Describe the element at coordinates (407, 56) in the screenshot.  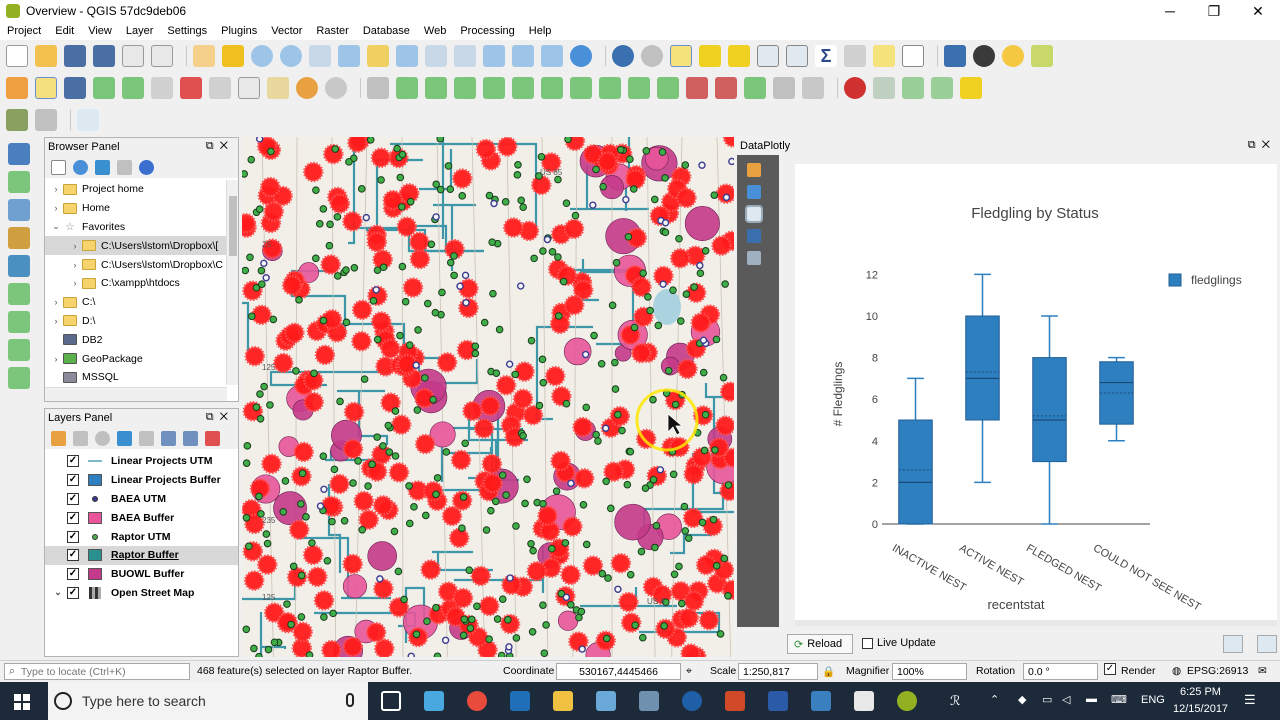
I see `zoom-layer-icon` at that location.